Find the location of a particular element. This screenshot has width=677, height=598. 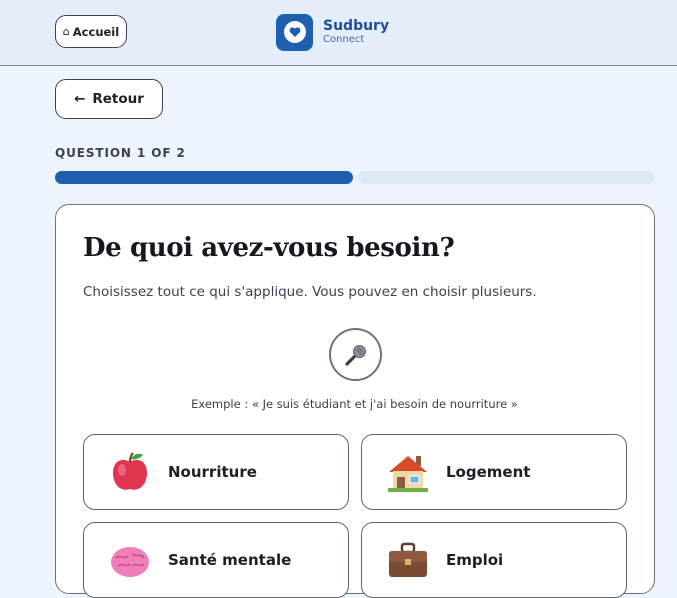

option-label: Emploi is located at coordinates (475, 560).